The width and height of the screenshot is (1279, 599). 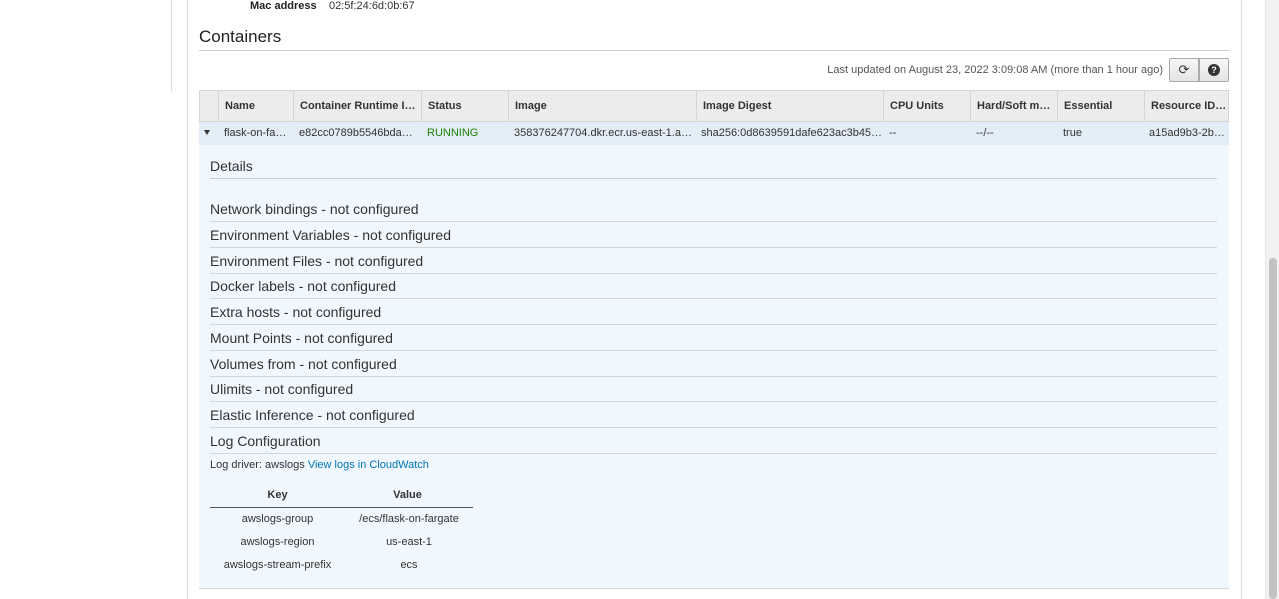 What do you see at coordinates (789, 106) in the screenshot?
I see `column-header-image-digest: Image Digest` at bounding box center [789, 106].